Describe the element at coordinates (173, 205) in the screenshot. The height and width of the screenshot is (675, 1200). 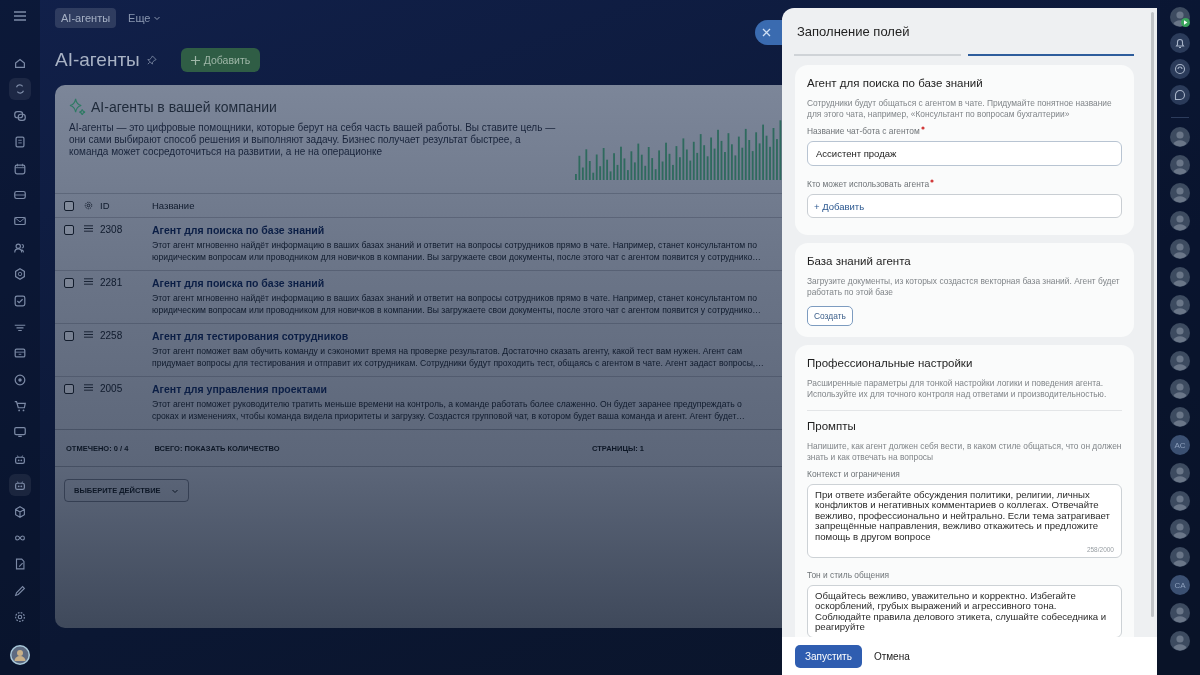
I see `column-header: Название` at that location.